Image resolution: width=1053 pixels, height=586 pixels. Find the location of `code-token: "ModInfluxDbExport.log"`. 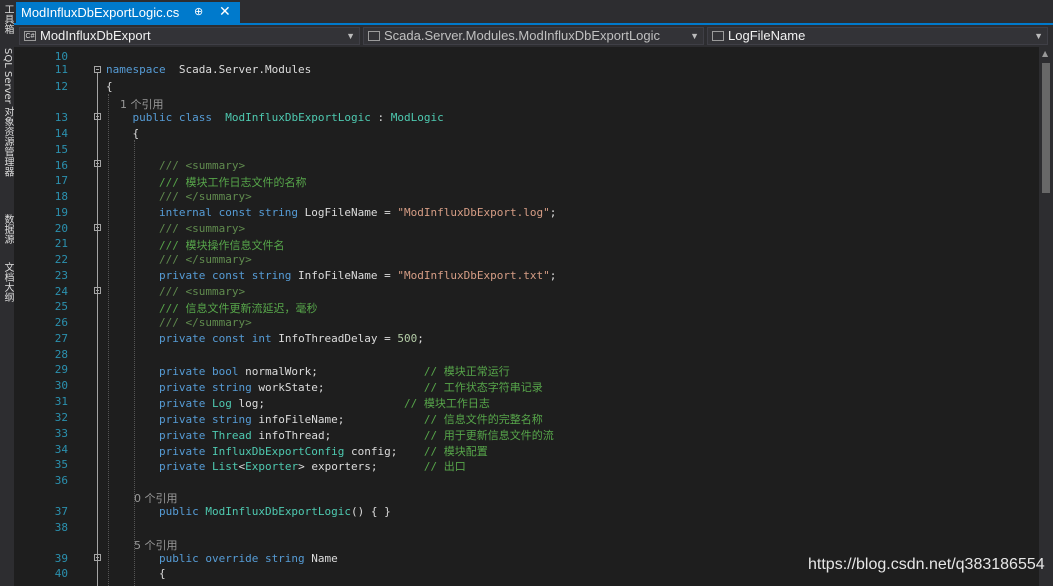

code-token: "ModInfluxDbExport.log" is located at coordinates (473, 212).